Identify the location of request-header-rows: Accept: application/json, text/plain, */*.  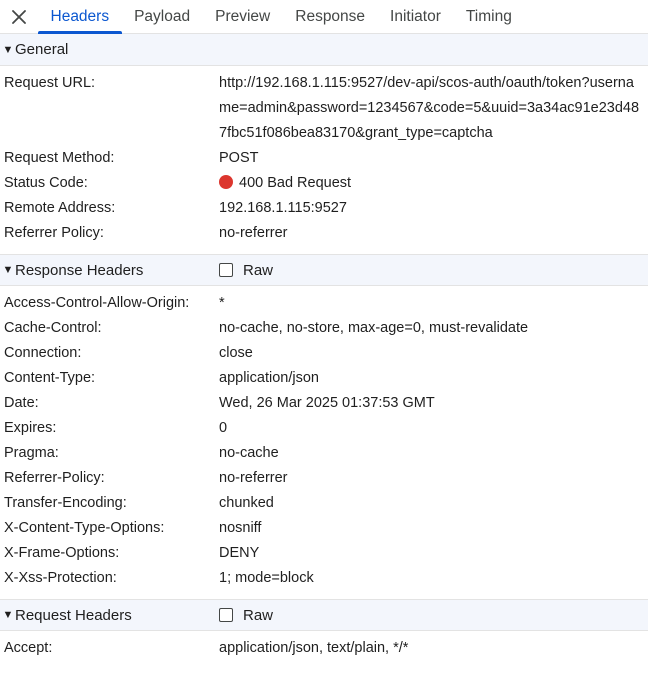
(324, 650).